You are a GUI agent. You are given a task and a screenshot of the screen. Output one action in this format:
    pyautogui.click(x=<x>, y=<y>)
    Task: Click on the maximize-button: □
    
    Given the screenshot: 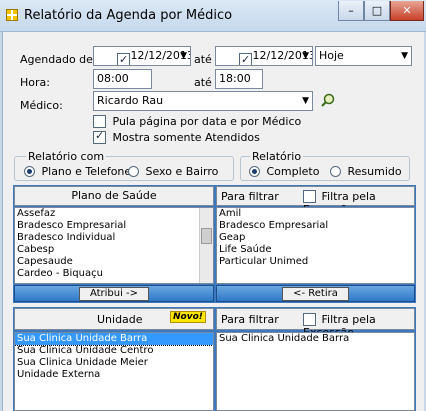 What is the action you would take?
    pyautogui.click(x=377, y=11)
    